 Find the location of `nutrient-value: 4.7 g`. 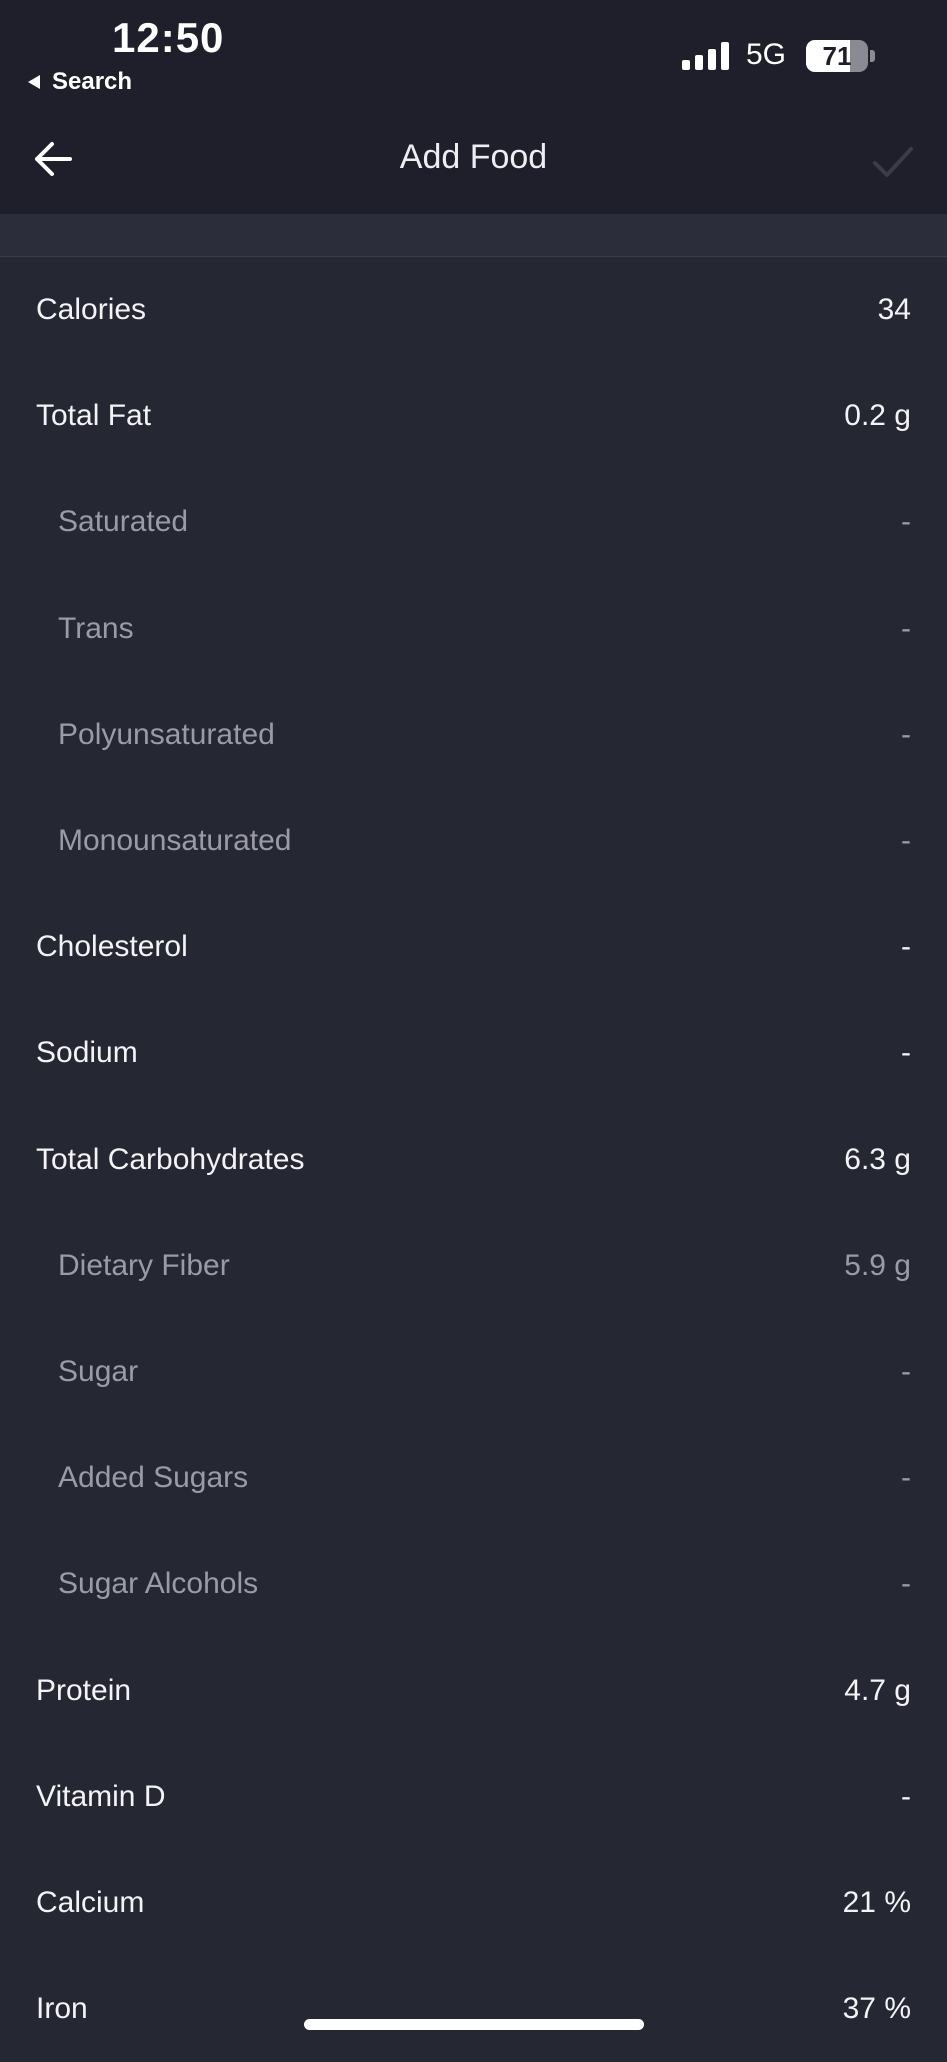

nutrient-value: 4.7 g is located at coordinates (877, 1690).